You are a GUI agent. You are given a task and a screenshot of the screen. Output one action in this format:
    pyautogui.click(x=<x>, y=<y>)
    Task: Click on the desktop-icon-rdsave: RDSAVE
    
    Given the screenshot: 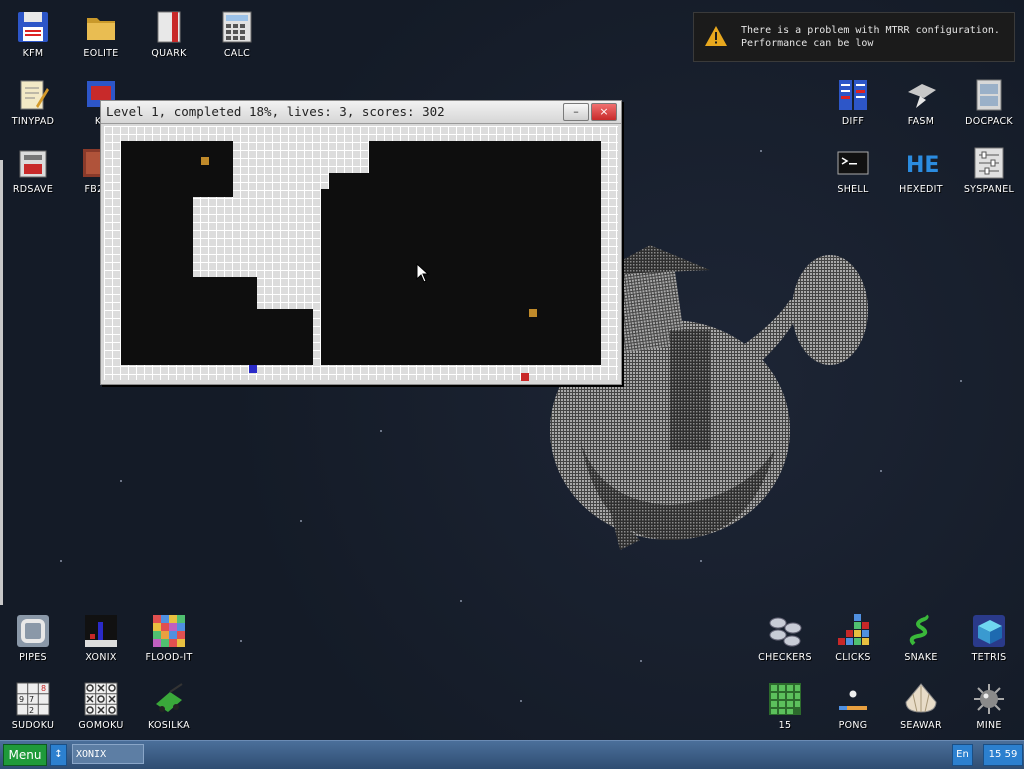 What is the action you would take?
    pyautogui.click(x=33, y=169)
    